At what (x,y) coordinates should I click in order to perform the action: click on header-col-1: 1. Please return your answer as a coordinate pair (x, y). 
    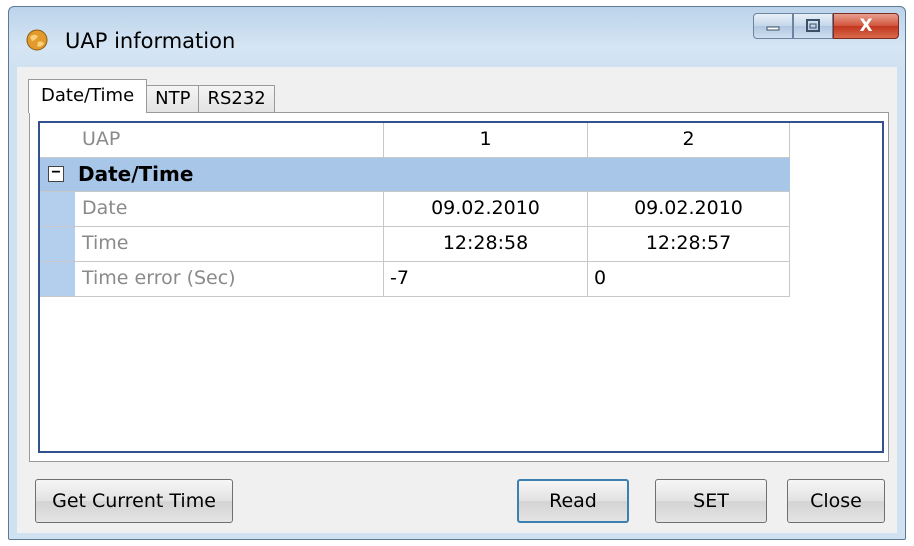
    Looking at the image, I should click on (486, 140).